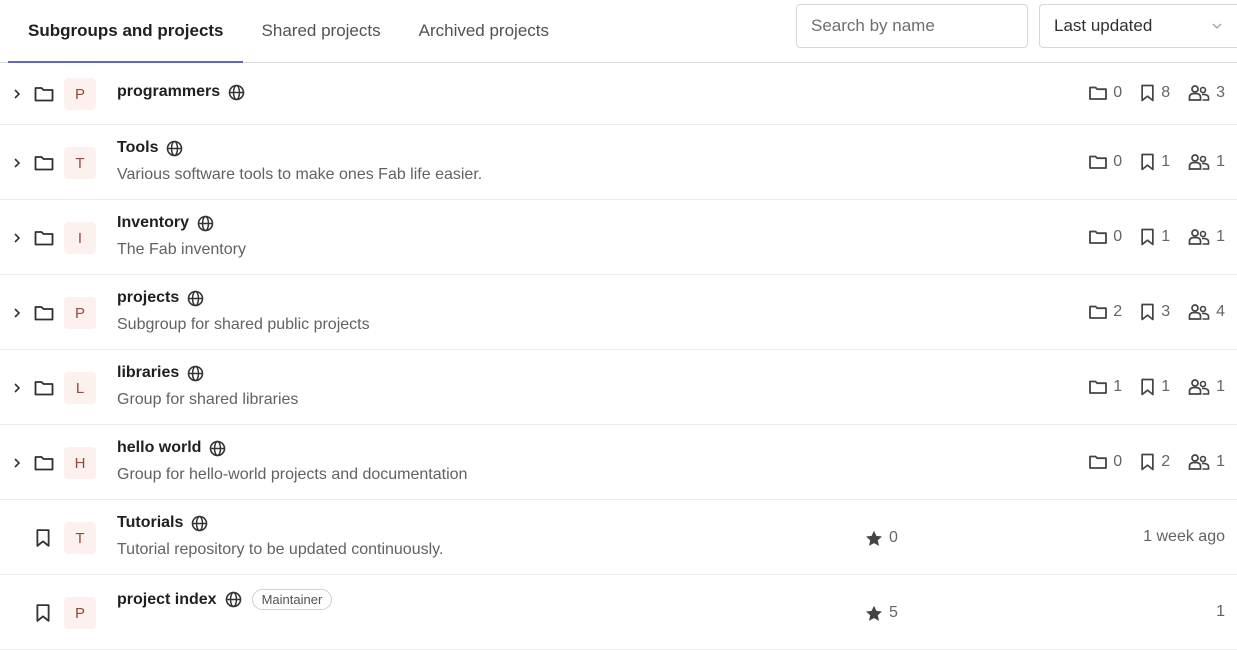 The height and width of the screenshot is (650, 1237). I want to click on group-name-link: programmers, so click(168, 92).